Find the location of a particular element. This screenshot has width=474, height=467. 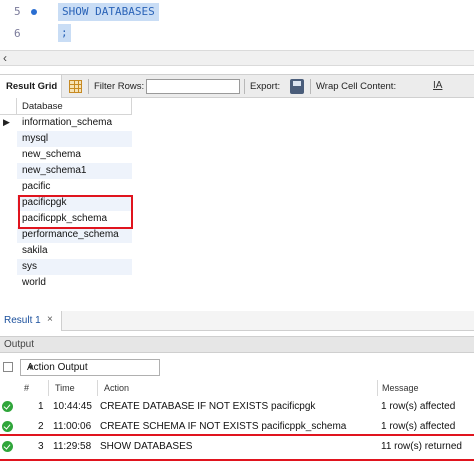

table-cell: world is located at coordinates (34, 282).